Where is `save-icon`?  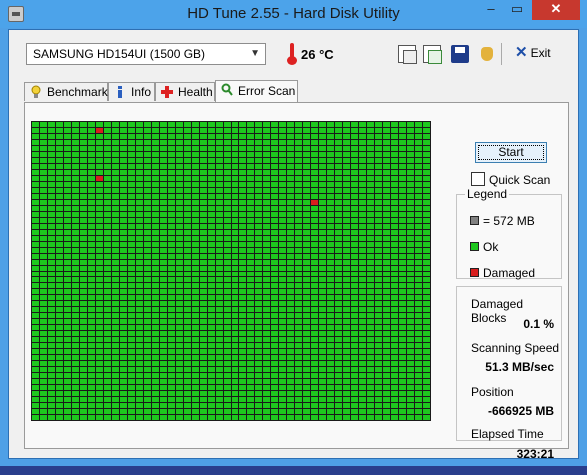
save-icon is located at coordinates (460, 54).